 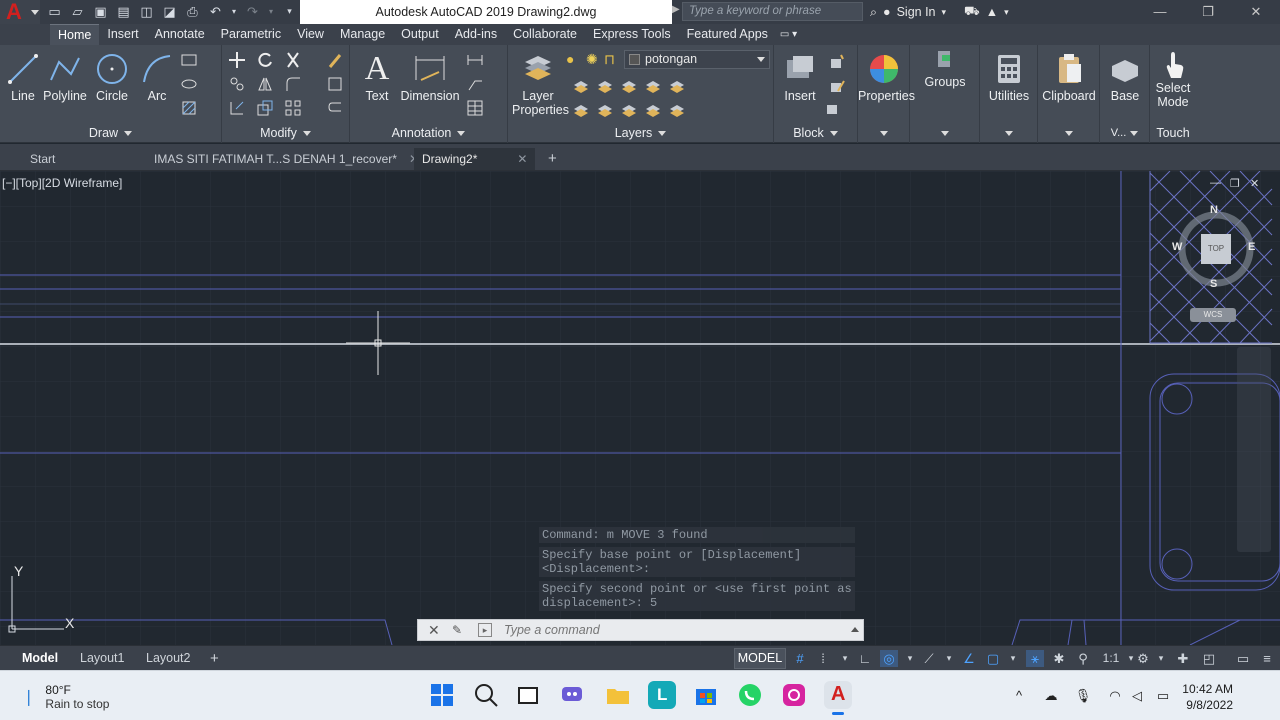 What do you see at coordinates (1125, 76) in the screenshot?
I see `base-view-button: Base` at bounding box center [1125, 76].